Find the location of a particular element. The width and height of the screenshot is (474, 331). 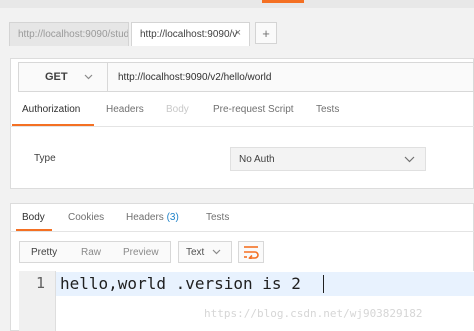

request-tab-1-label: http://localhost:9090/studer is located at coordinates (73, 34).